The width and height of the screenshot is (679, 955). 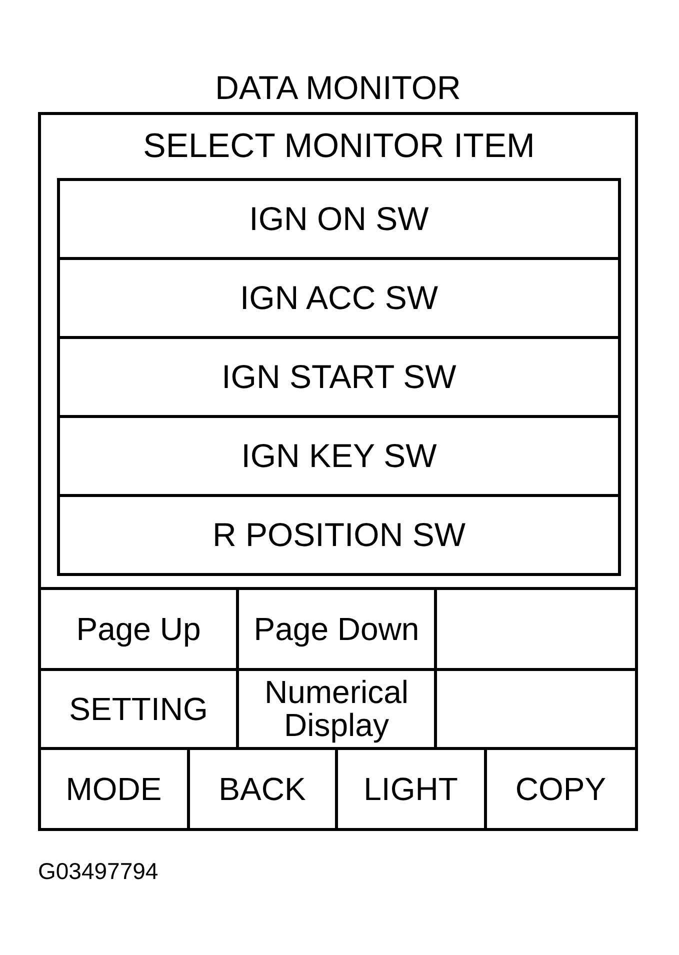 What do you see at coordinates (339, 533) in the screenshot?
I see `monitor-item: R POSITION SW` at bounding box center [339, 533].